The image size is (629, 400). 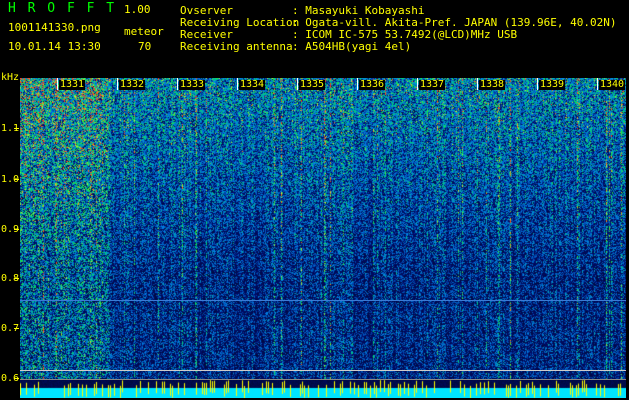 I want to click on time-label: 1337, so click(x=432, y=84).